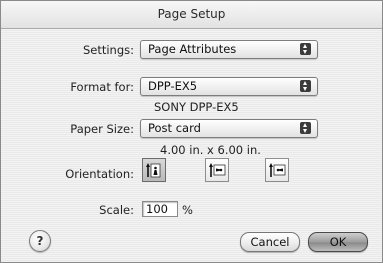  Describe the element at coordinates (270, 242) in the screenshot. I see `cancel-button: Cancel` at that location.